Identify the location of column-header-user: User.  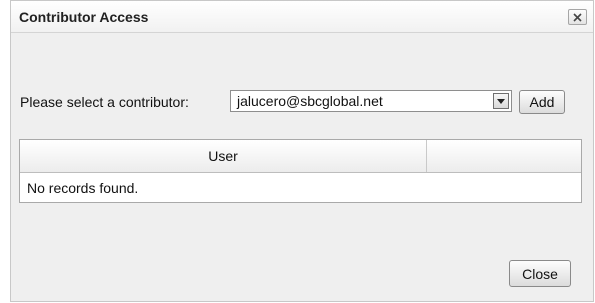
(223, 156).